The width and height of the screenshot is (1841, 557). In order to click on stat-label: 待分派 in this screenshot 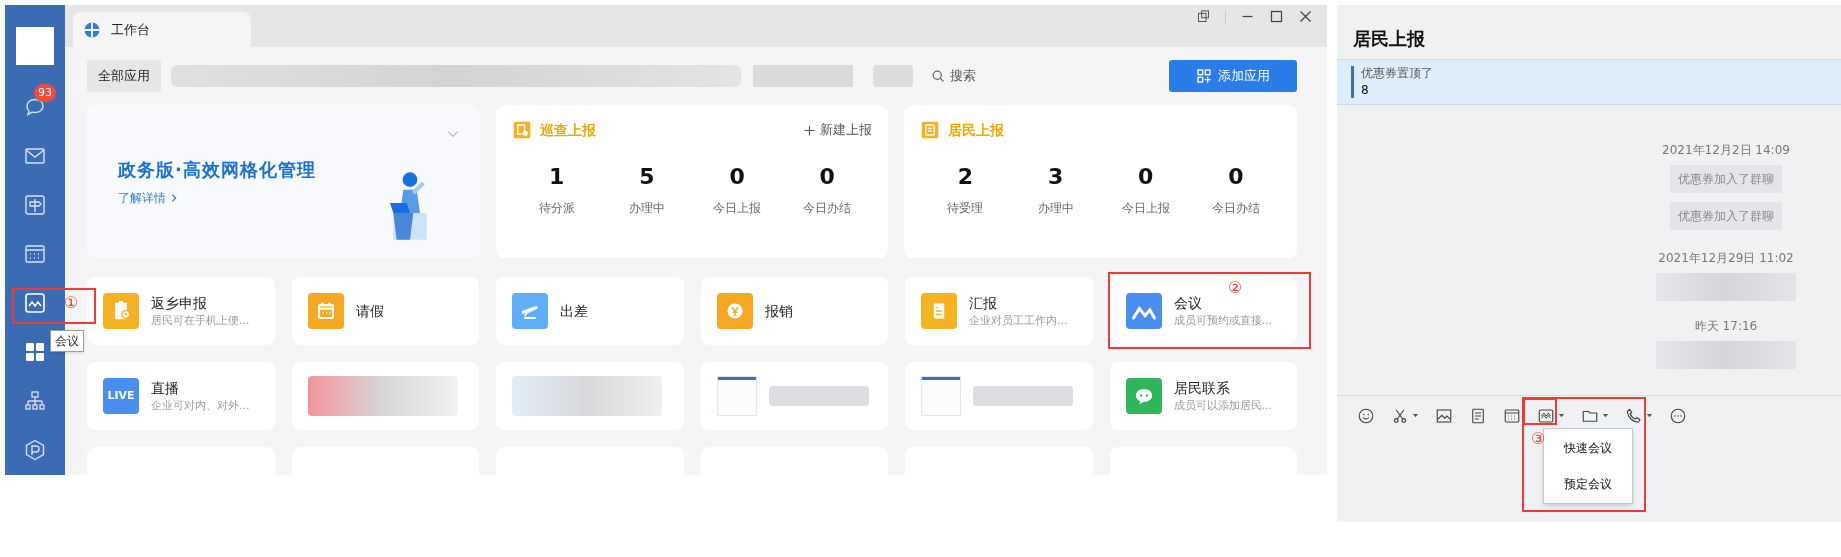, I will do `click(556, 208)`.